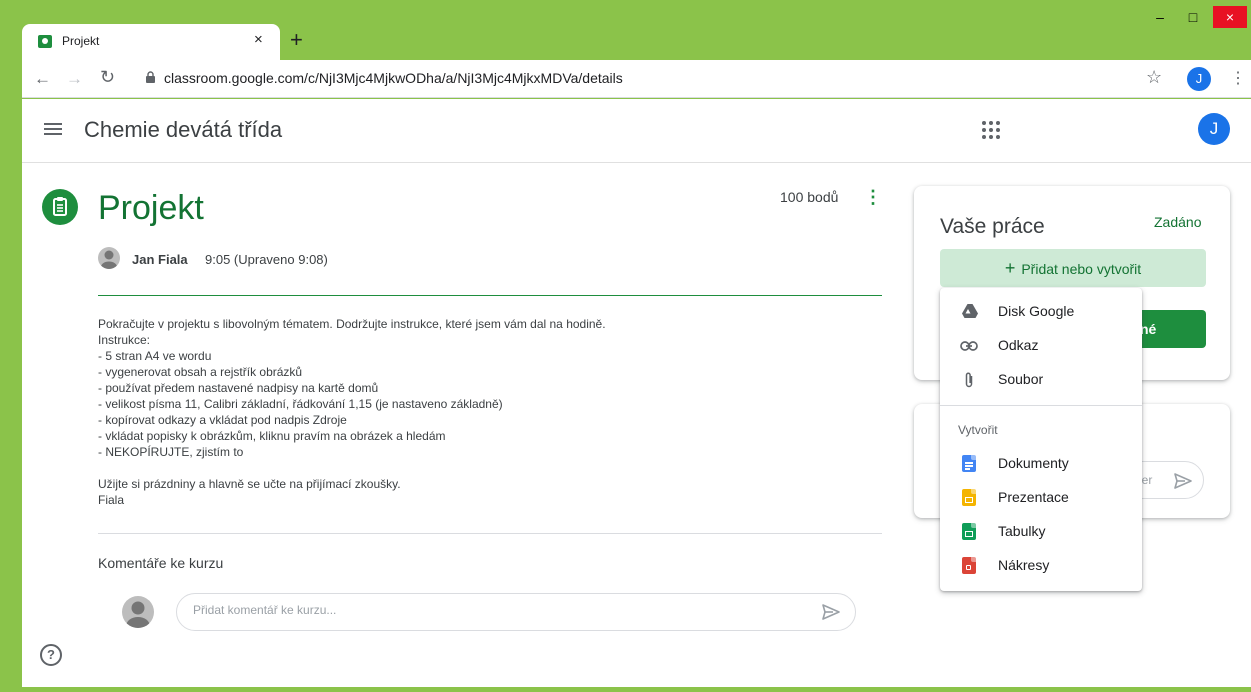  Describe the element at coordinates (53, 129) in the screenshot. I see `hamburger-menu-icon` at that location.